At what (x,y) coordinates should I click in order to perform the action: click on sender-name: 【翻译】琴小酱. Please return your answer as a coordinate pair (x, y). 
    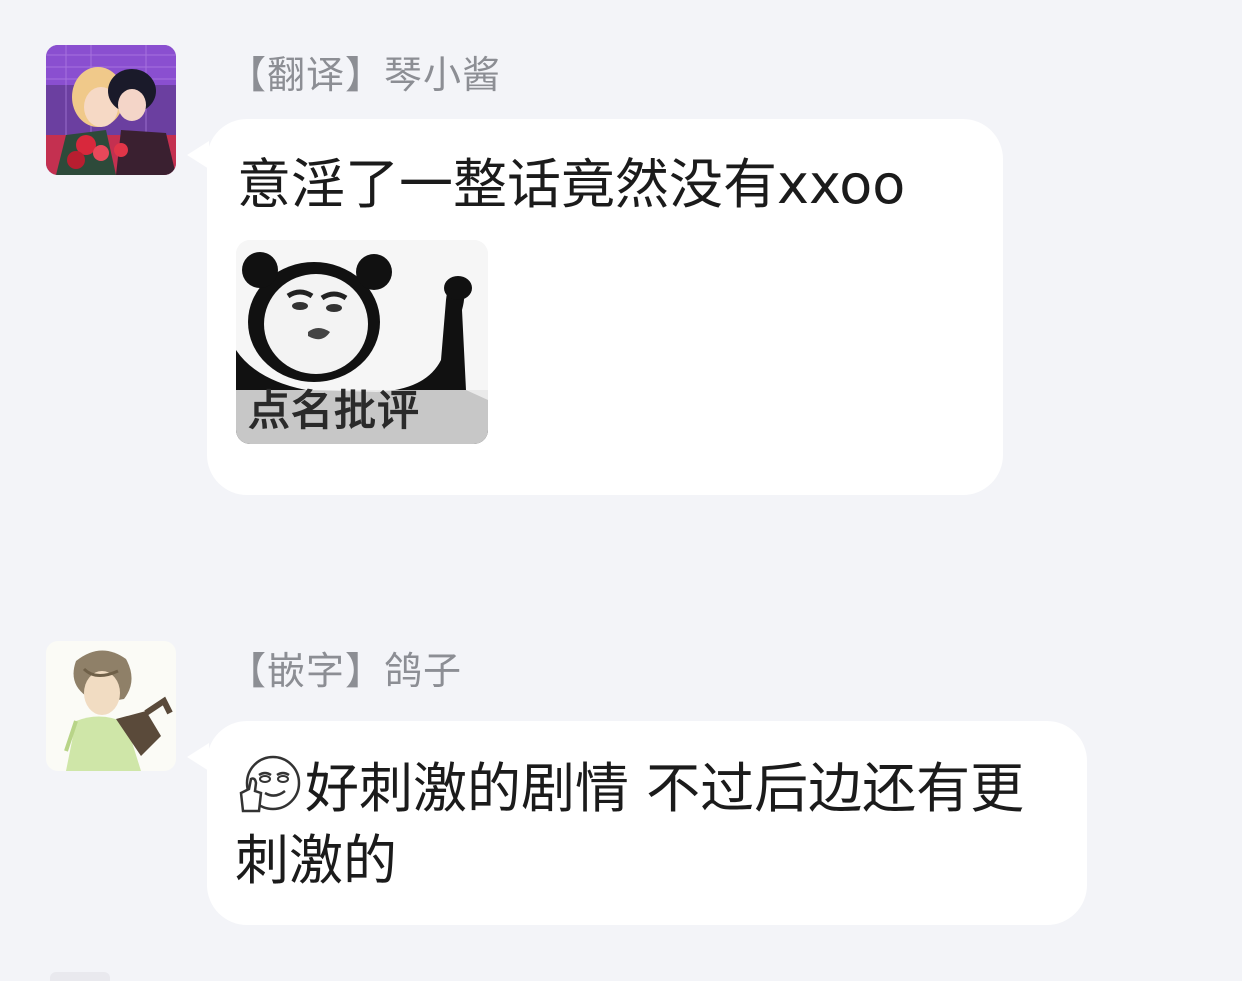
    Looking at the image, I should click on (364, 71).